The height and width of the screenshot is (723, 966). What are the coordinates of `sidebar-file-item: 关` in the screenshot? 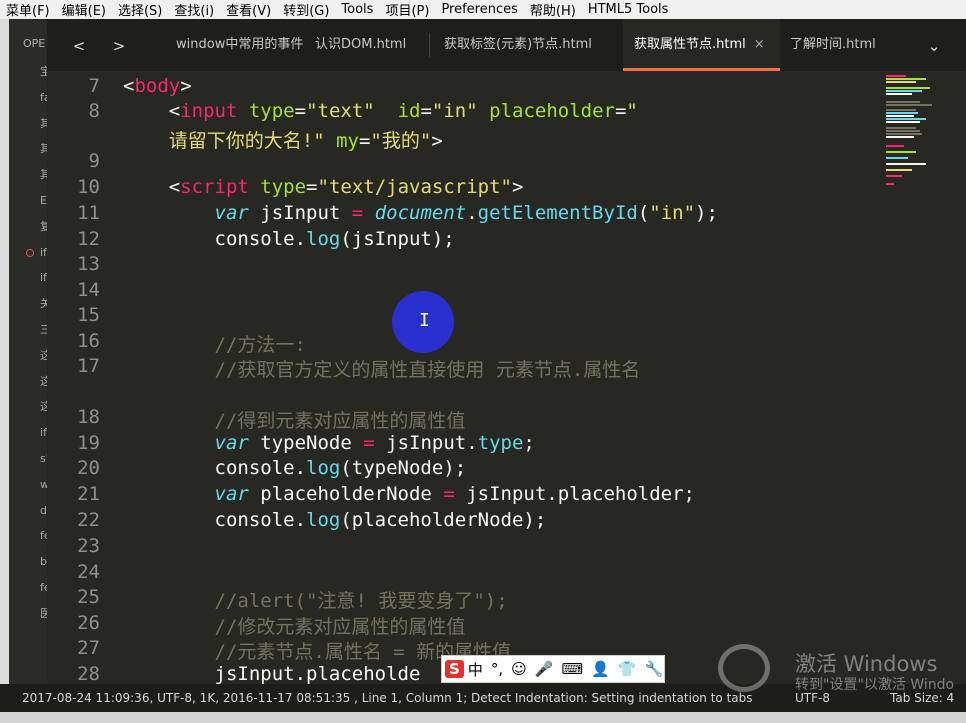 It's located at (28, 304).